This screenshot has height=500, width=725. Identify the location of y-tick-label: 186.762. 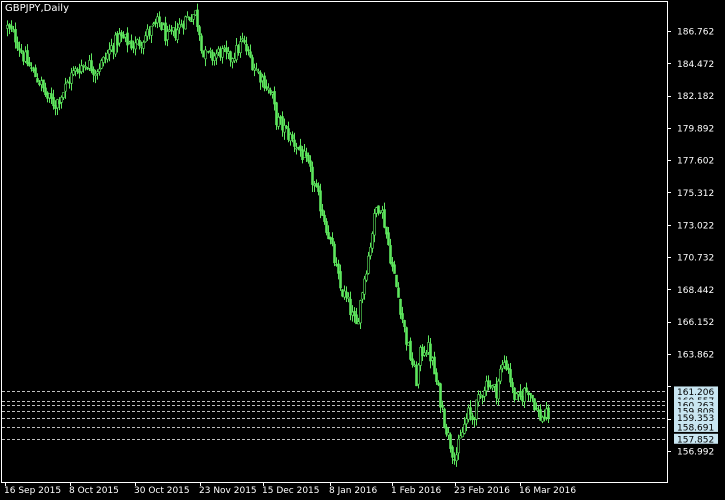
(695, 33).